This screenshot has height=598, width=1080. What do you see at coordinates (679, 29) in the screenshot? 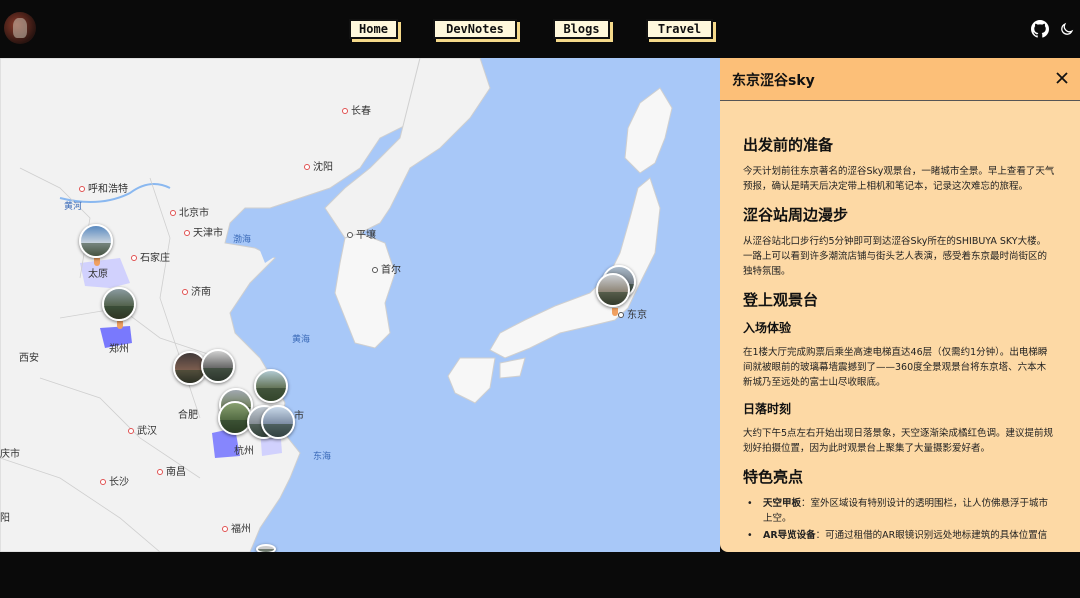
I see `nav-travel-button: Travel` at bounding box center [679, 29].